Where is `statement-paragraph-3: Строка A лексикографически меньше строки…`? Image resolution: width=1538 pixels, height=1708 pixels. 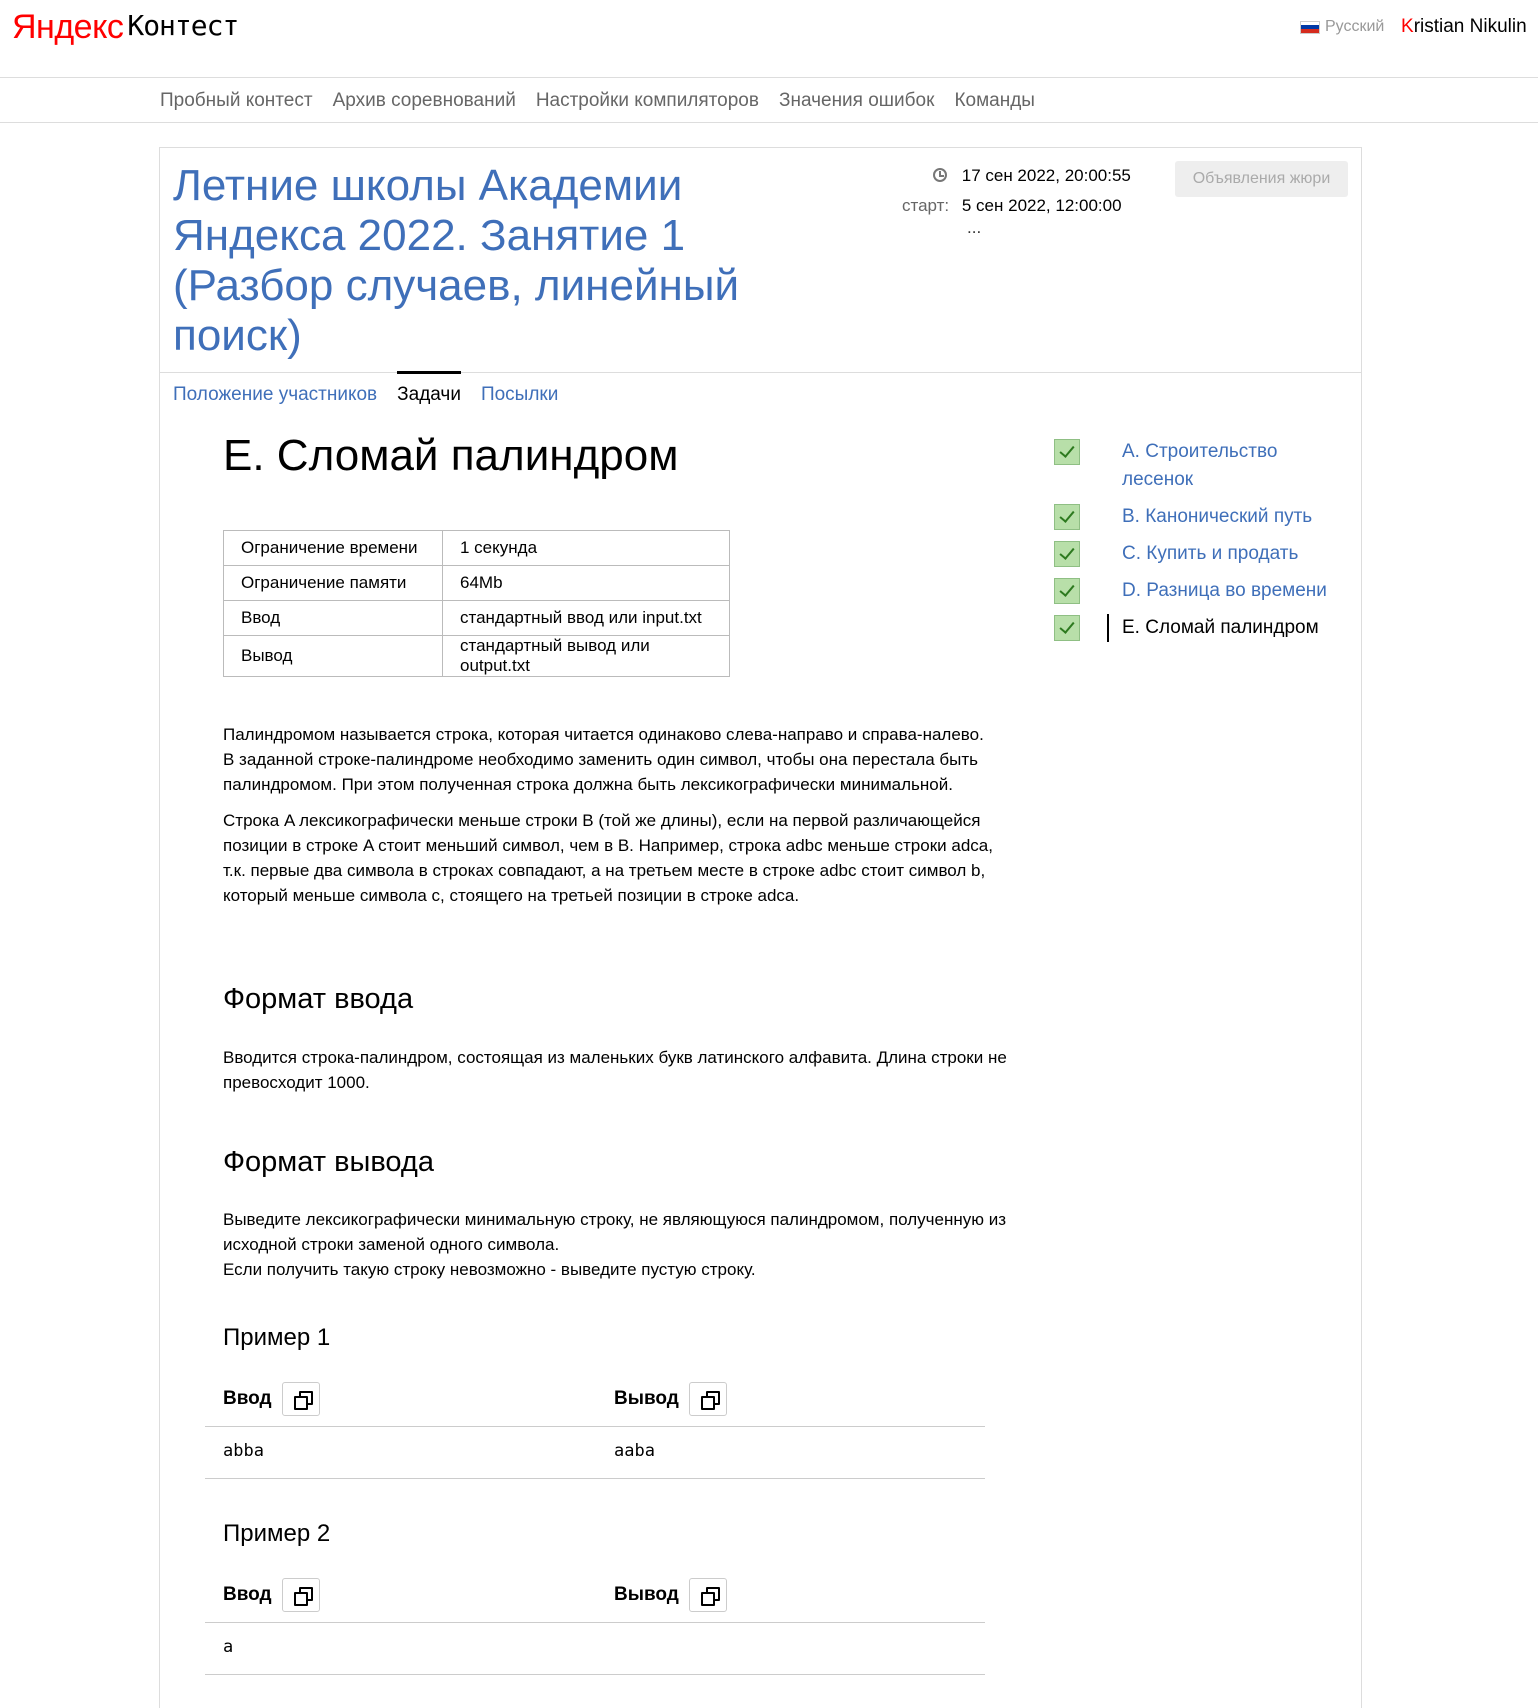
statement-paragraph-3: Строка A лексикографически меньше строки… is located at coordinates (608, 858).